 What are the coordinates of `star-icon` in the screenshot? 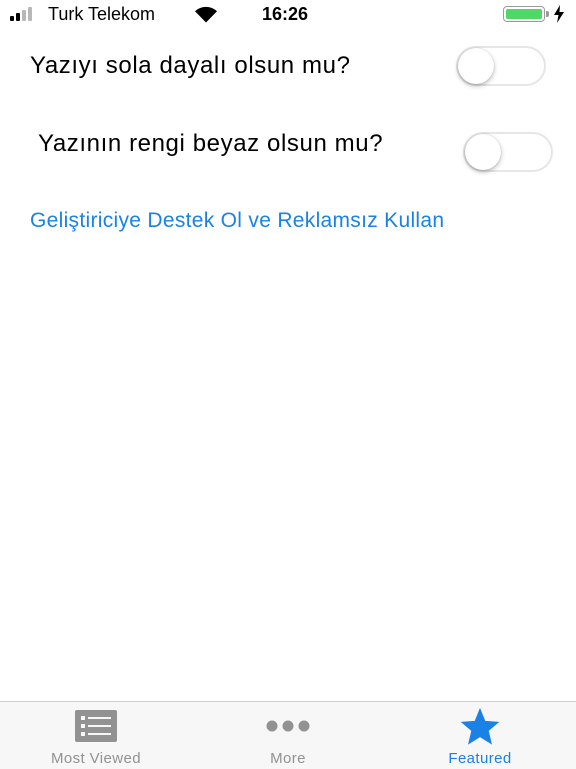 It's located at (480, 726).